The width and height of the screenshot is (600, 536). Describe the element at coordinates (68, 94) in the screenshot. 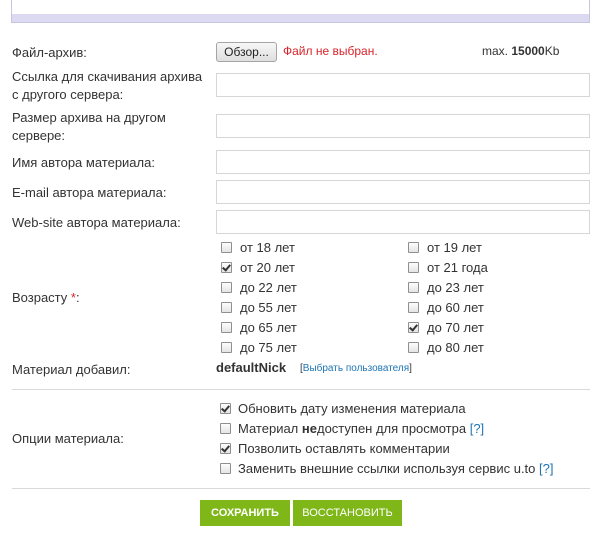

I see `remote-link-label-line2: с другого сервера:` at that location.